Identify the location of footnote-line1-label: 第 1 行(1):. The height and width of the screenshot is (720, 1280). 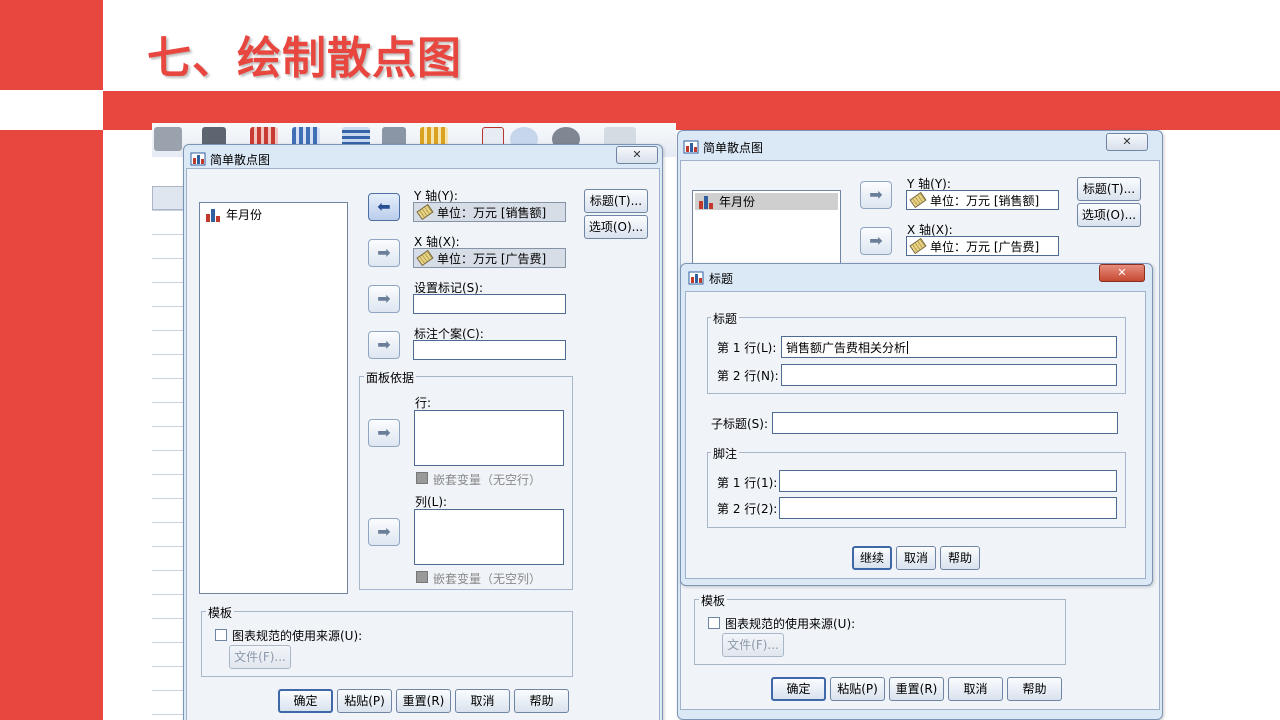
(747, 483).